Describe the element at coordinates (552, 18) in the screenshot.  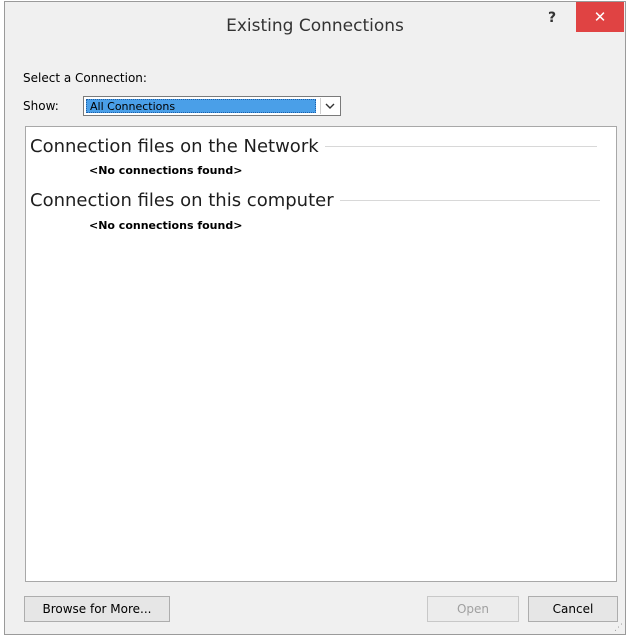
I see `help-button: ?` at that location.